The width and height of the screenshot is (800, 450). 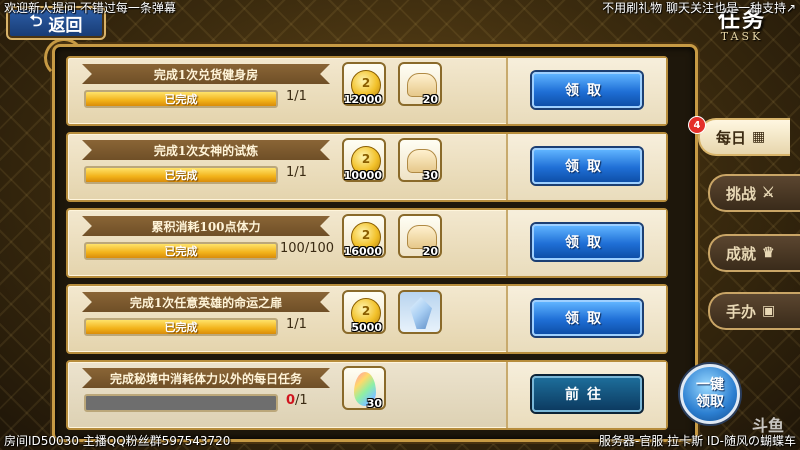 I want to click on progress-count: 0/1, so click(x=312, y=401).